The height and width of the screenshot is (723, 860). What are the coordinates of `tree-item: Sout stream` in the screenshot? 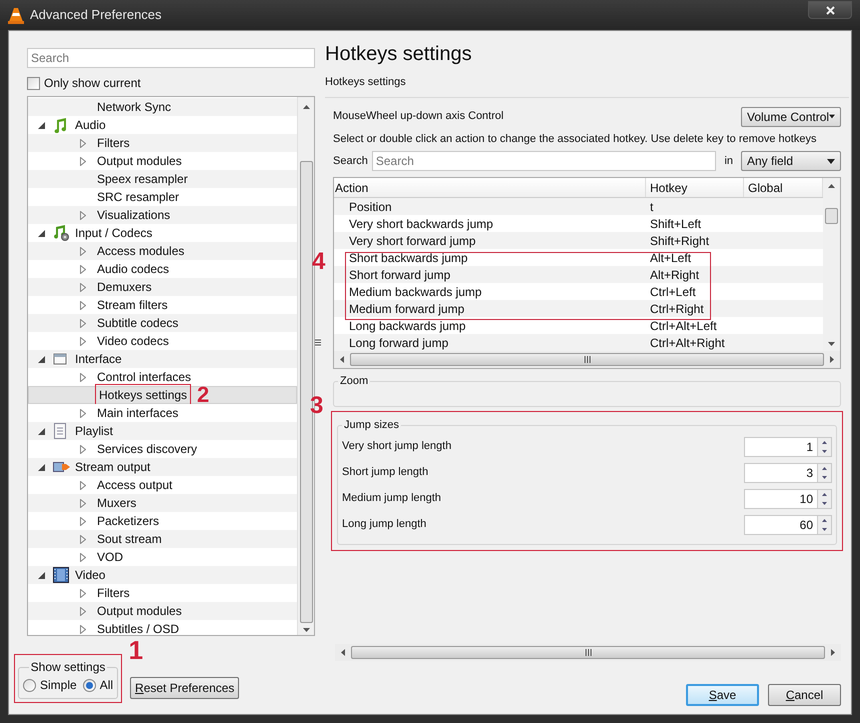 It's located at (162, 539).